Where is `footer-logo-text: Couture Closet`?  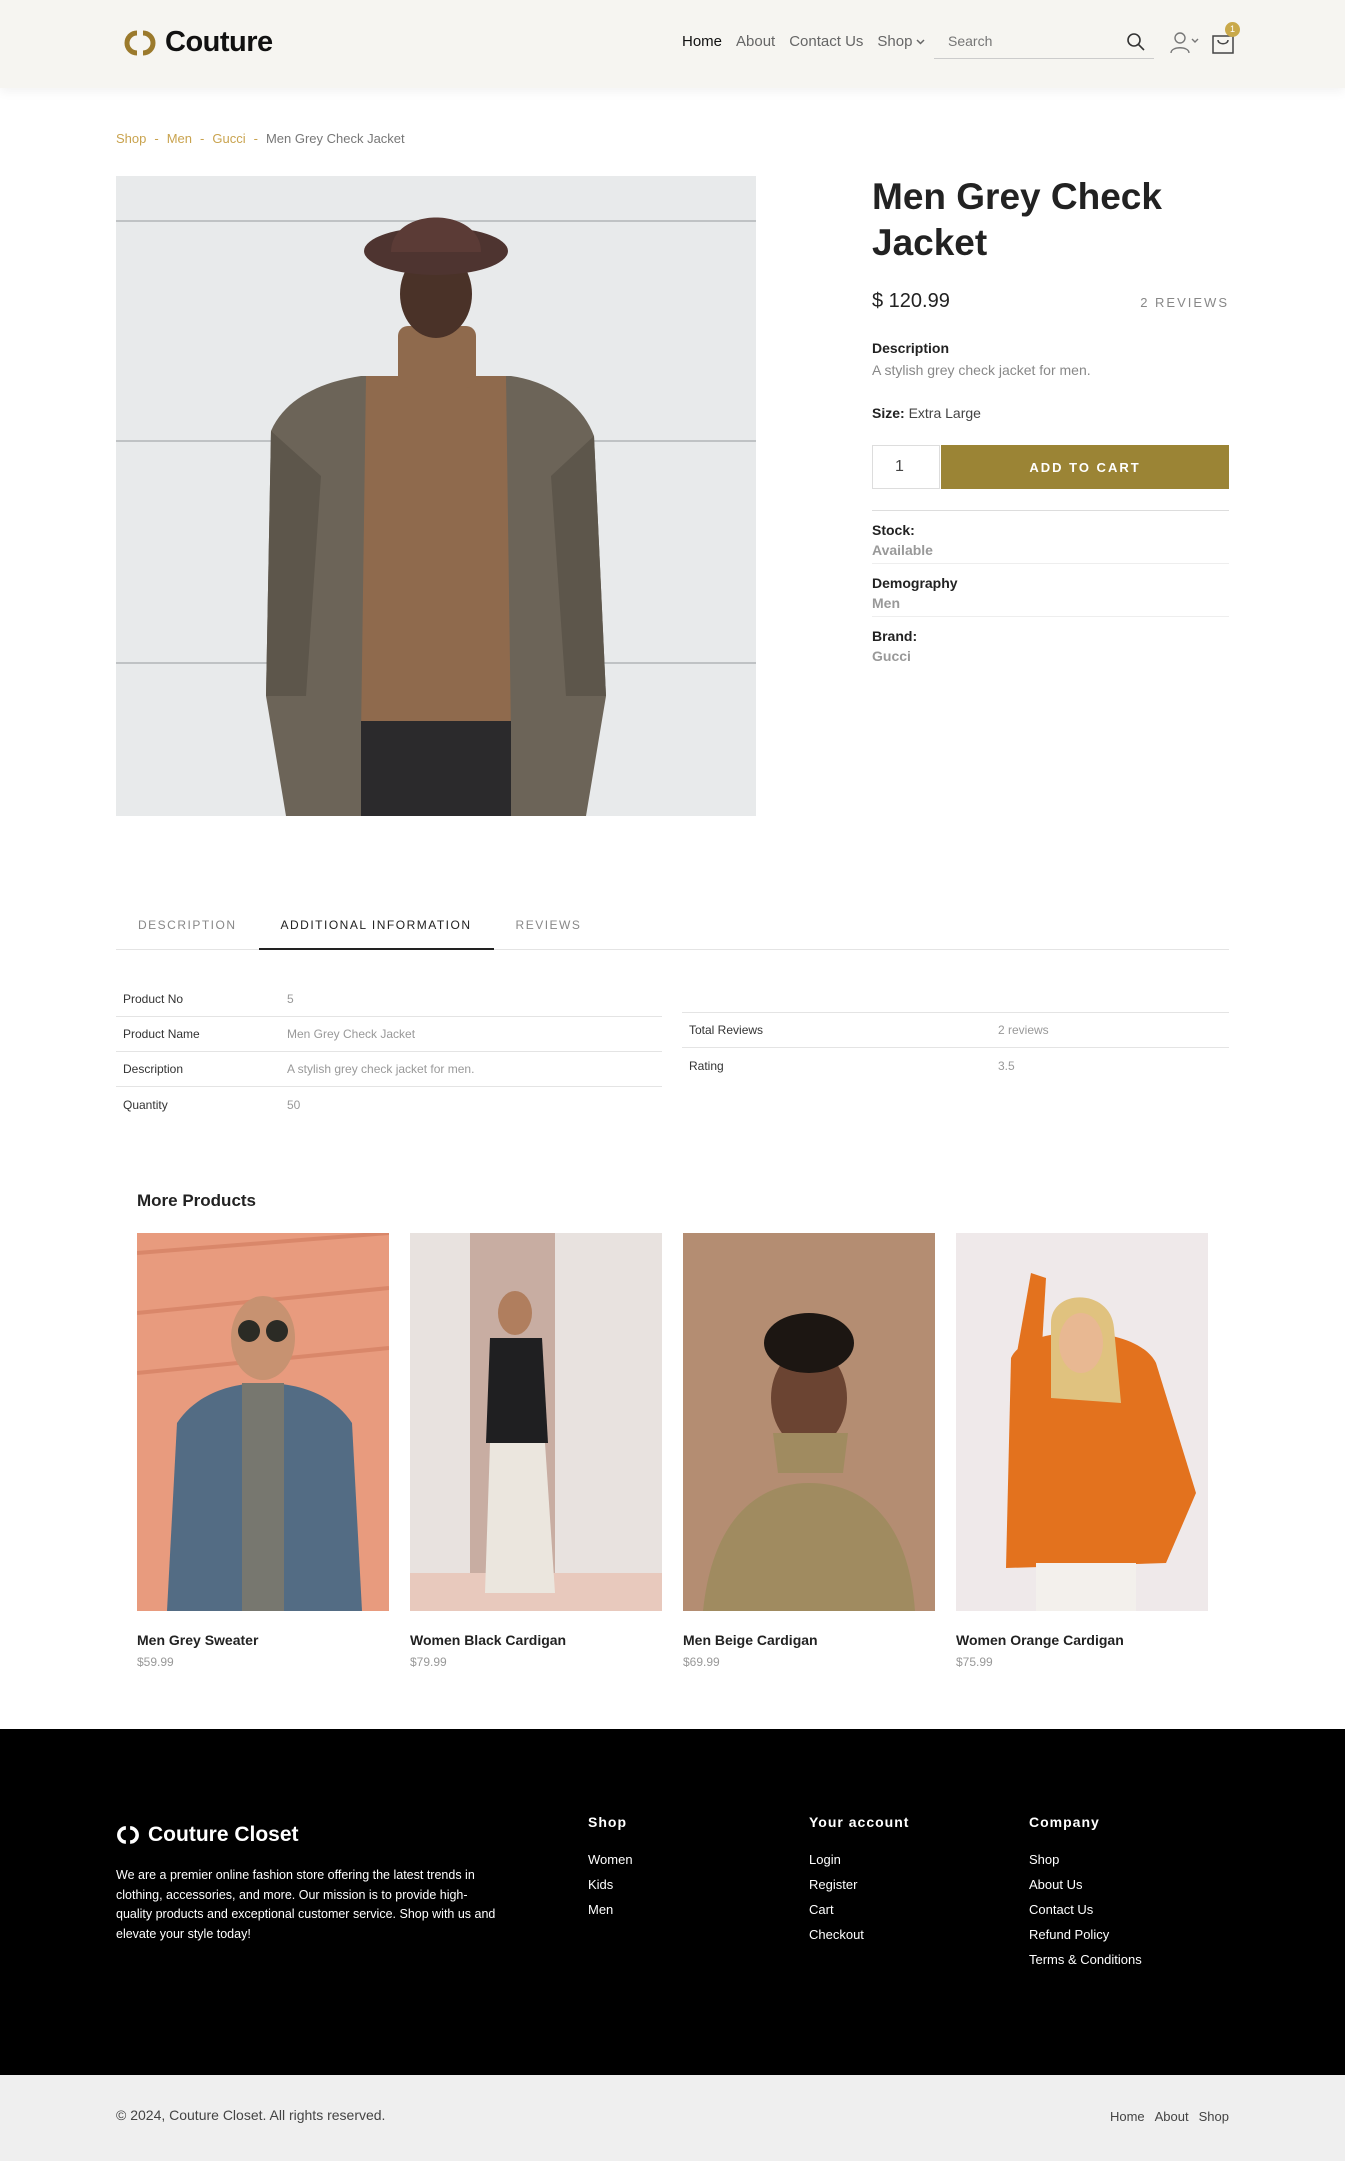 footer-logo-text: Couture Closet is located at coordinates (223, 1834).